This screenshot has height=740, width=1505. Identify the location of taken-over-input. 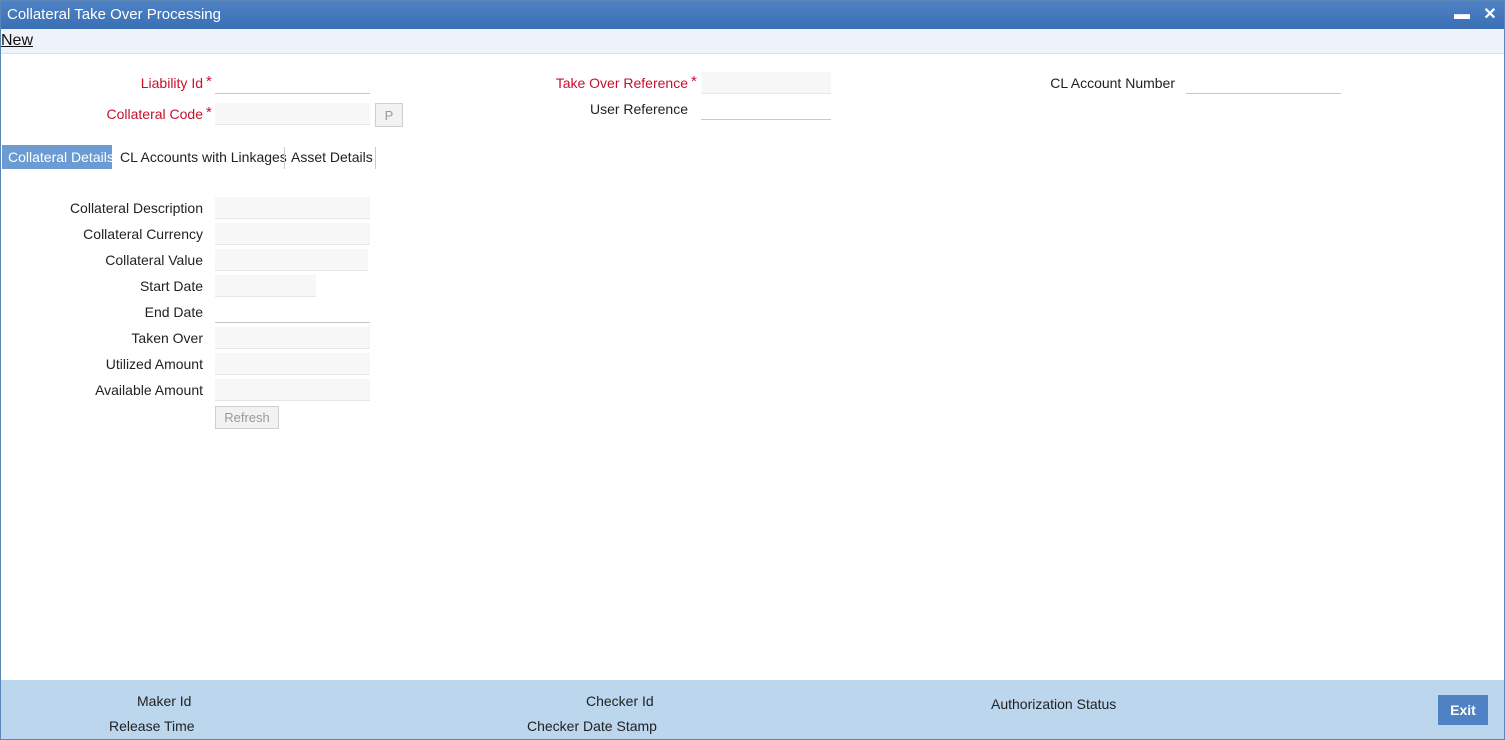
(292, 338).